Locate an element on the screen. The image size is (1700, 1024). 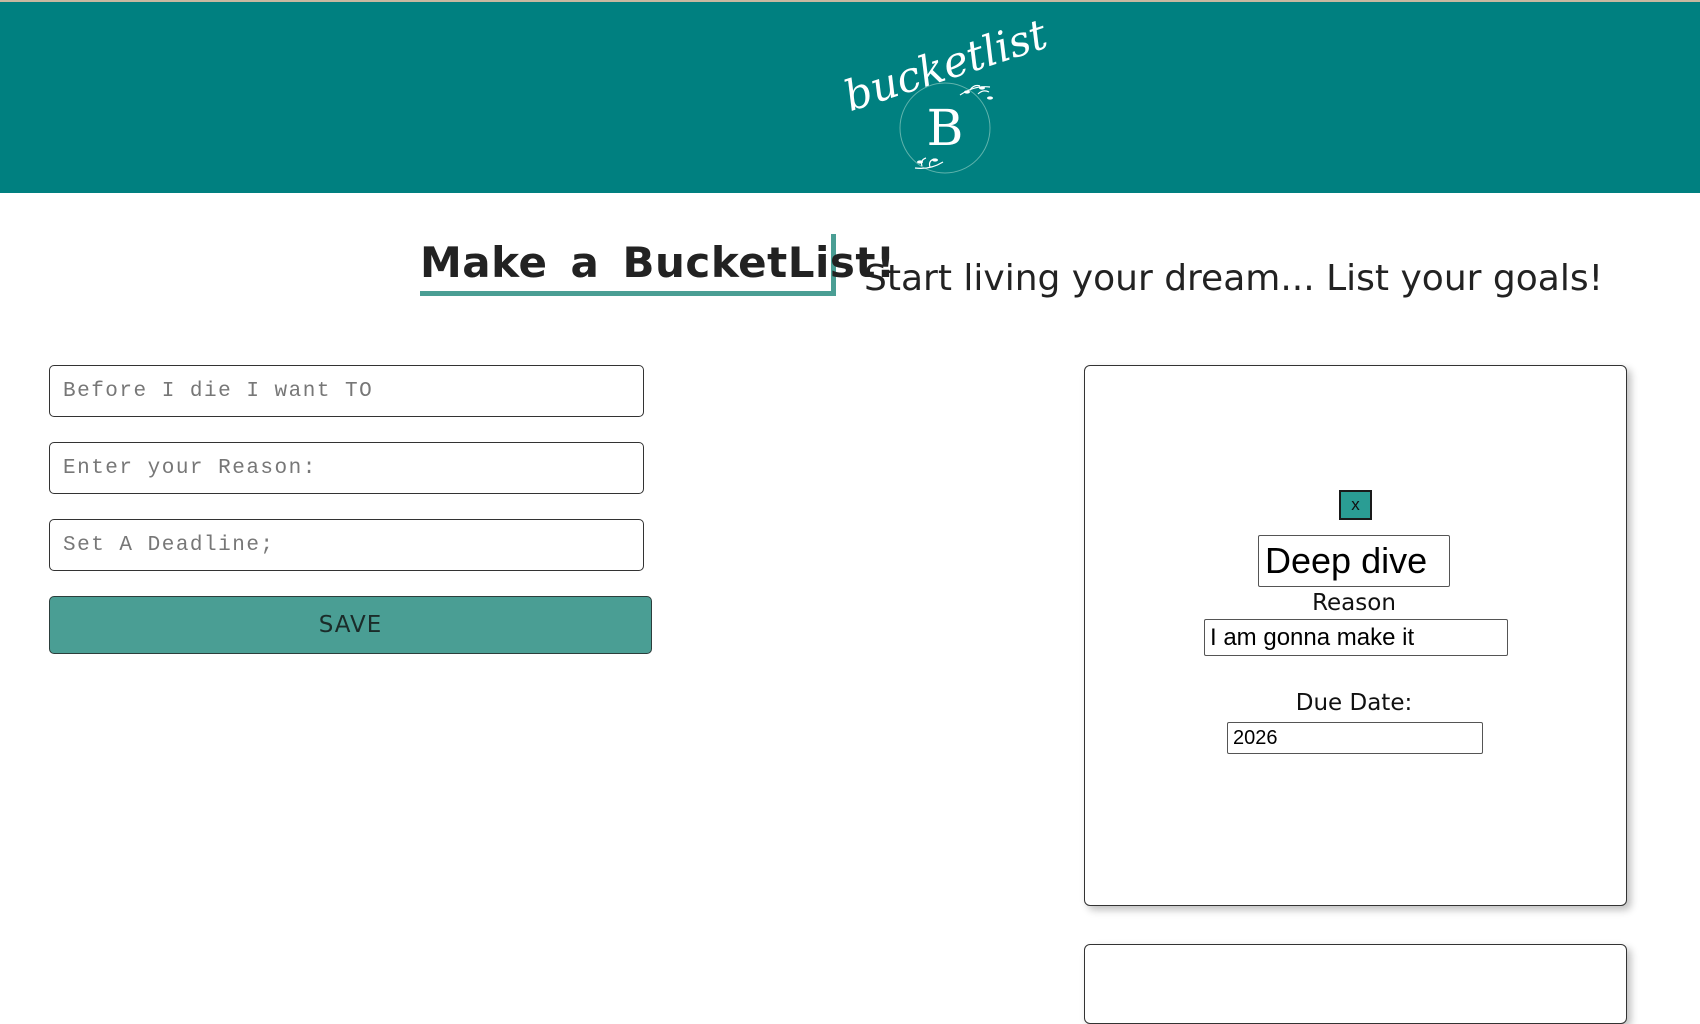
delete-item-button: x is located at coordinates (1355, 505).